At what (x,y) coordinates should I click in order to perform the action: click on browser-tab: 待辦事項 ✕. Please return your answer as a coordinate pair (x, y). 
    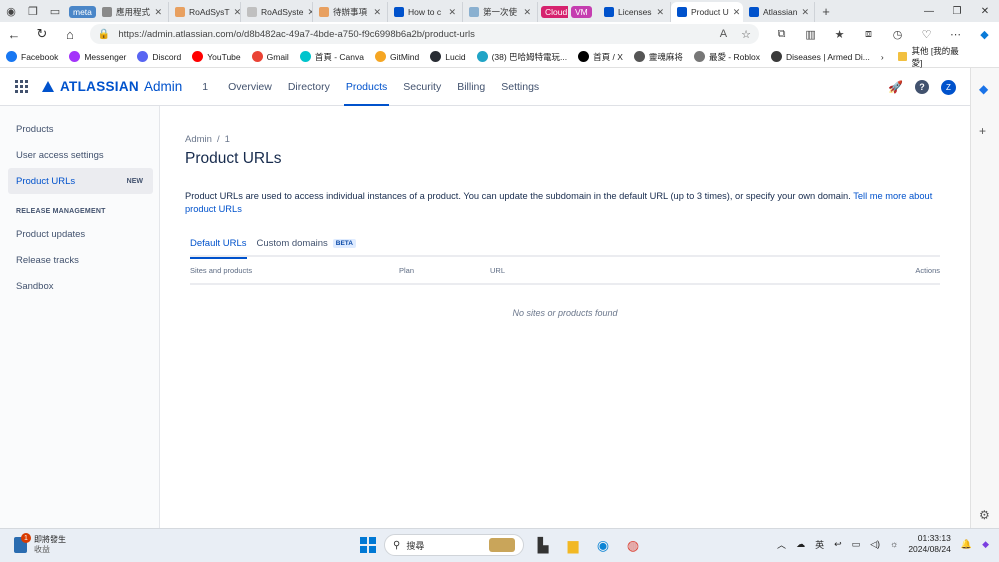
    Looking at the image, I should click on (350, 12).